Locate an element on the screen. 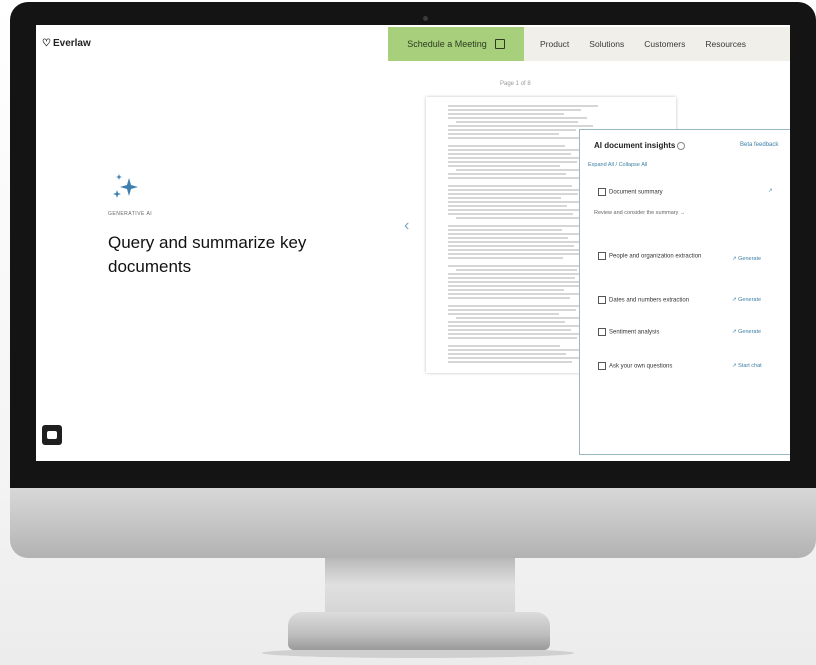 This screenshot has height=665, width=816. page-indicator: Page 1 of 8 is located at coordinates (515, 84).